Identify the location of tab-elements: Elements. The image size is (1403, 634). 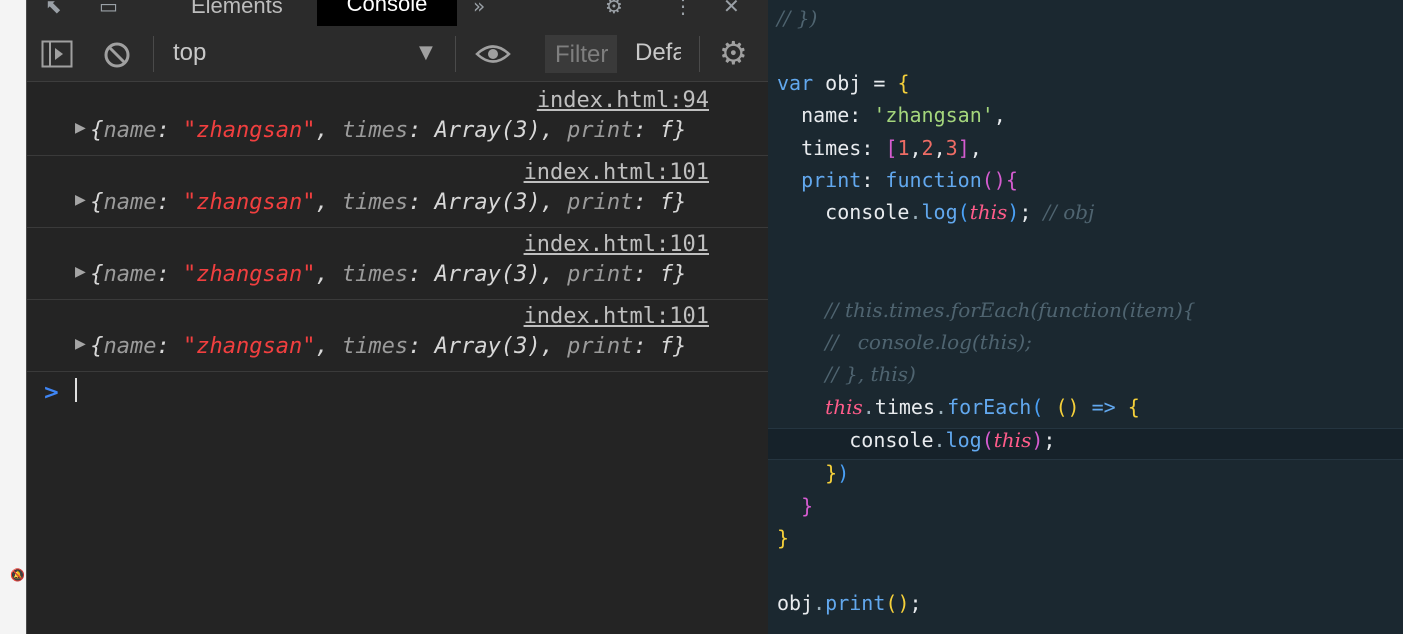
(237, 10).